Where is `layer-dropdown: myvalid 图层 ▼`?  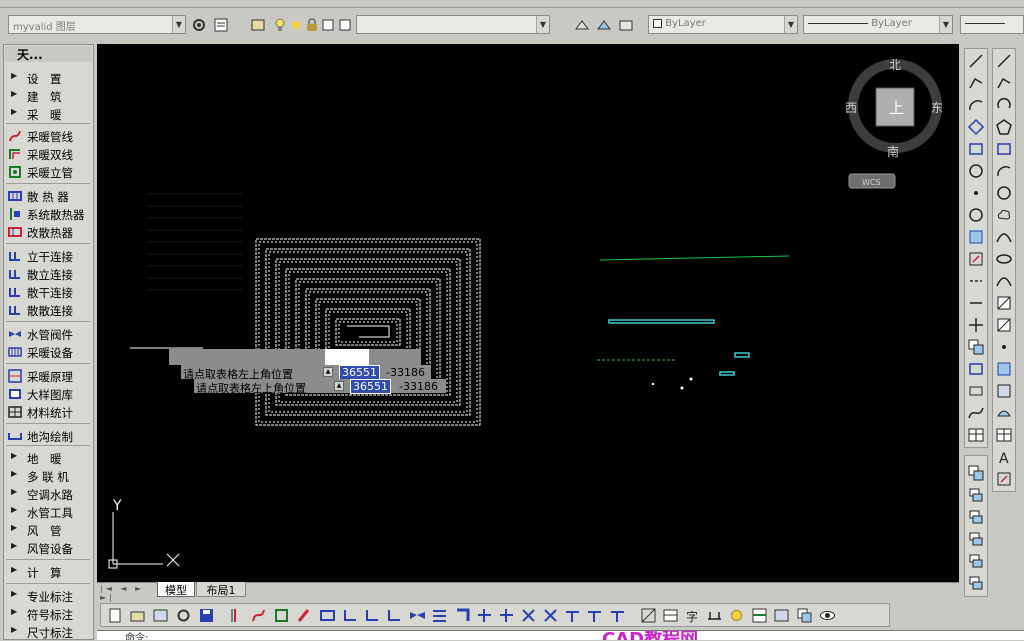 layer-dropdown: myvalid 图层 ▼ is located at coordinates (97, 24).